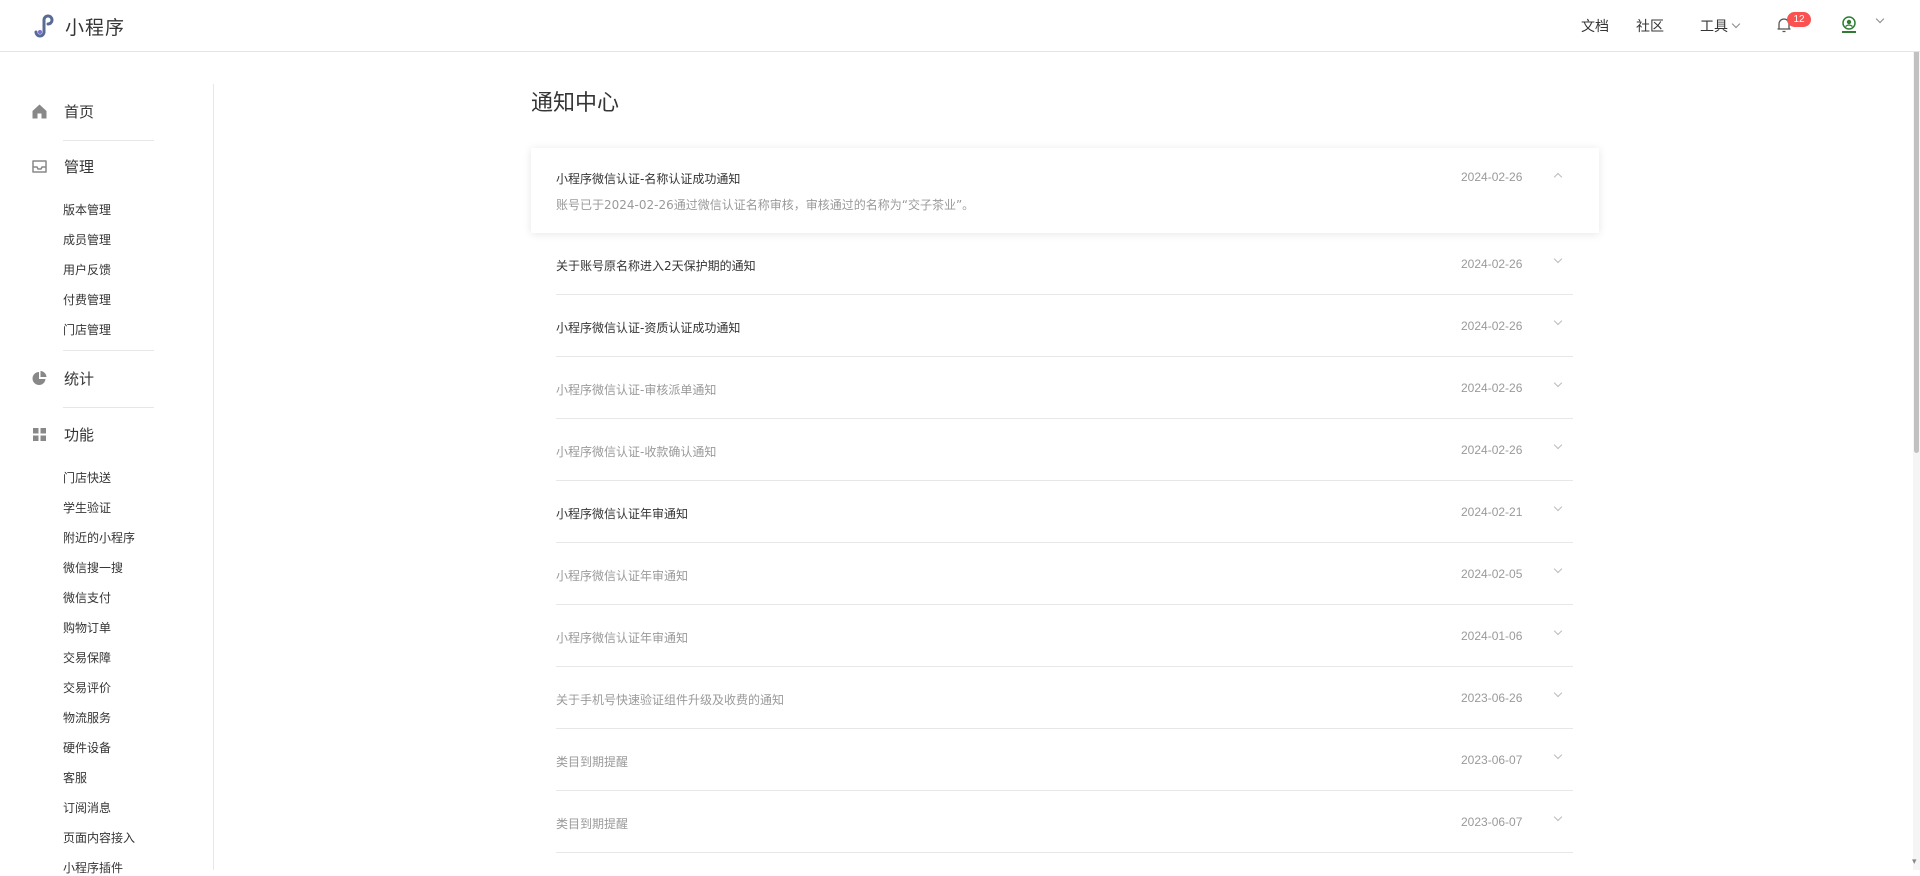 The image size is (1920, 876). Describe the element at coordinates (95, 27) in the screenshot. I see `logo-text: 小程序` at that location.